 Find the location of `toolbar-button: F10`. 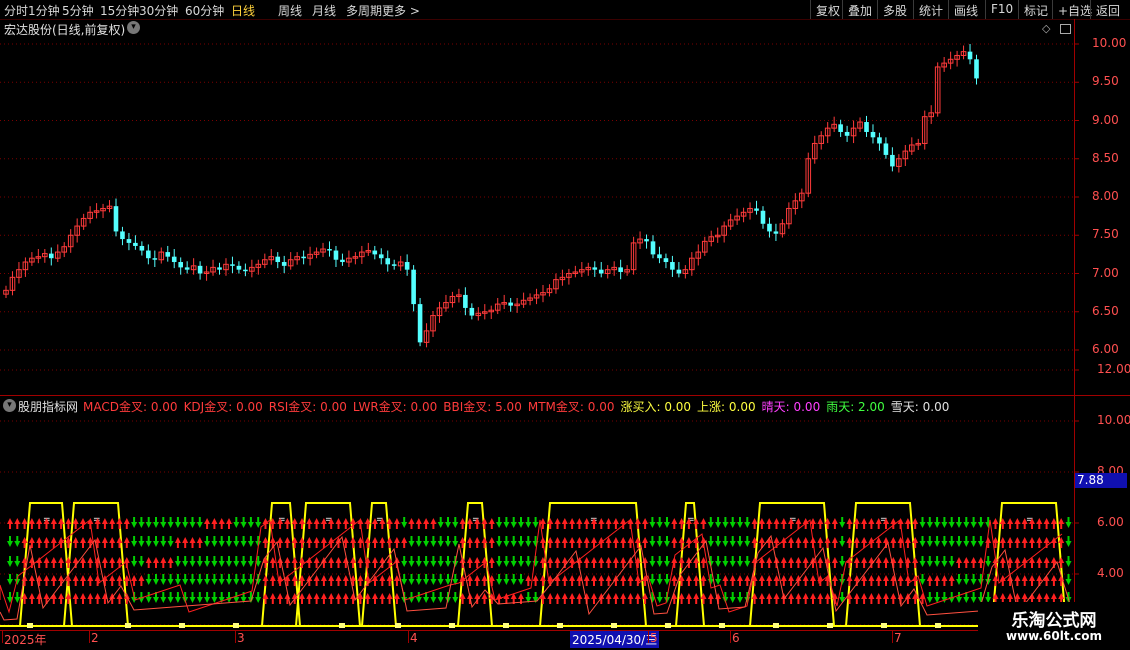

toolbar-button: F10 is located at coordinates (1002, 9).